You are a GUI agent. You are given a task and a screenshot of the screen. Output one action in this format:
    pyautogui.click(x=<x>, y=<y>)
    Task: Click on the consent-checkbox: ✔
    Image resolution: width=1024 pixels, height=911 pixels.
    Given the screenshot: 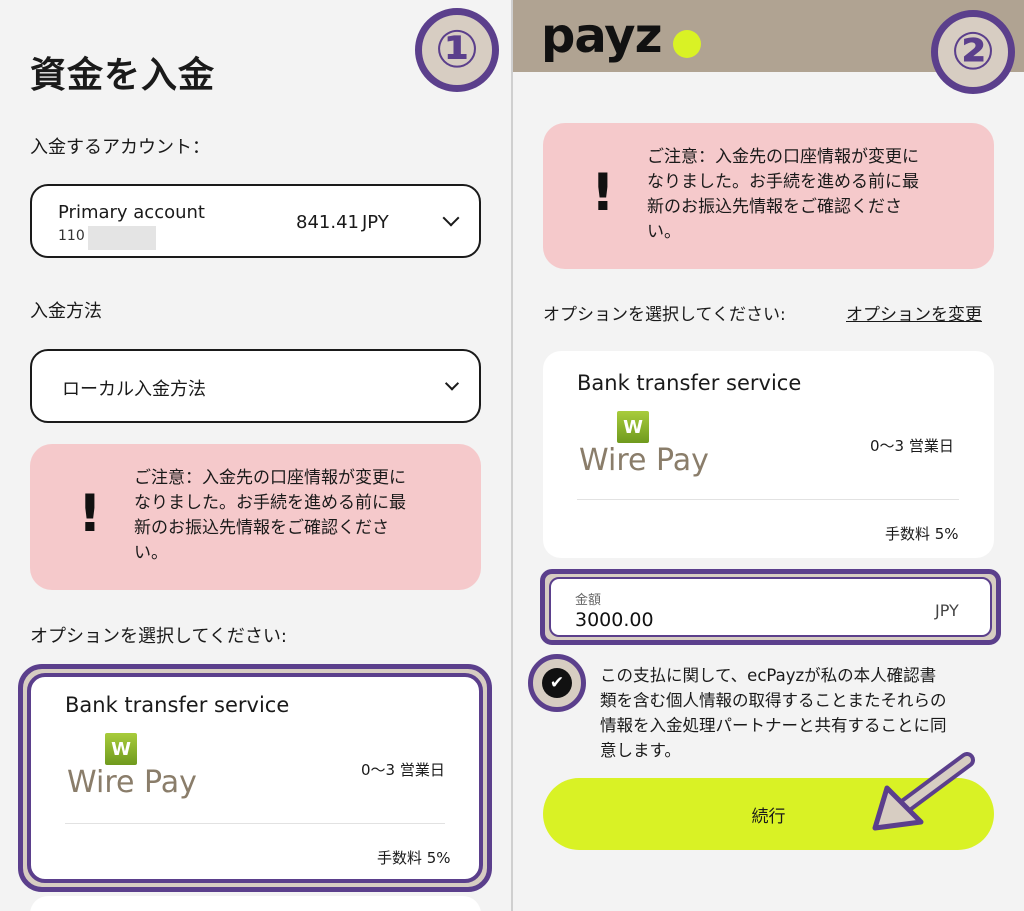 What is the action you would take?
    pyautogui.click(x=557, y=683)
    